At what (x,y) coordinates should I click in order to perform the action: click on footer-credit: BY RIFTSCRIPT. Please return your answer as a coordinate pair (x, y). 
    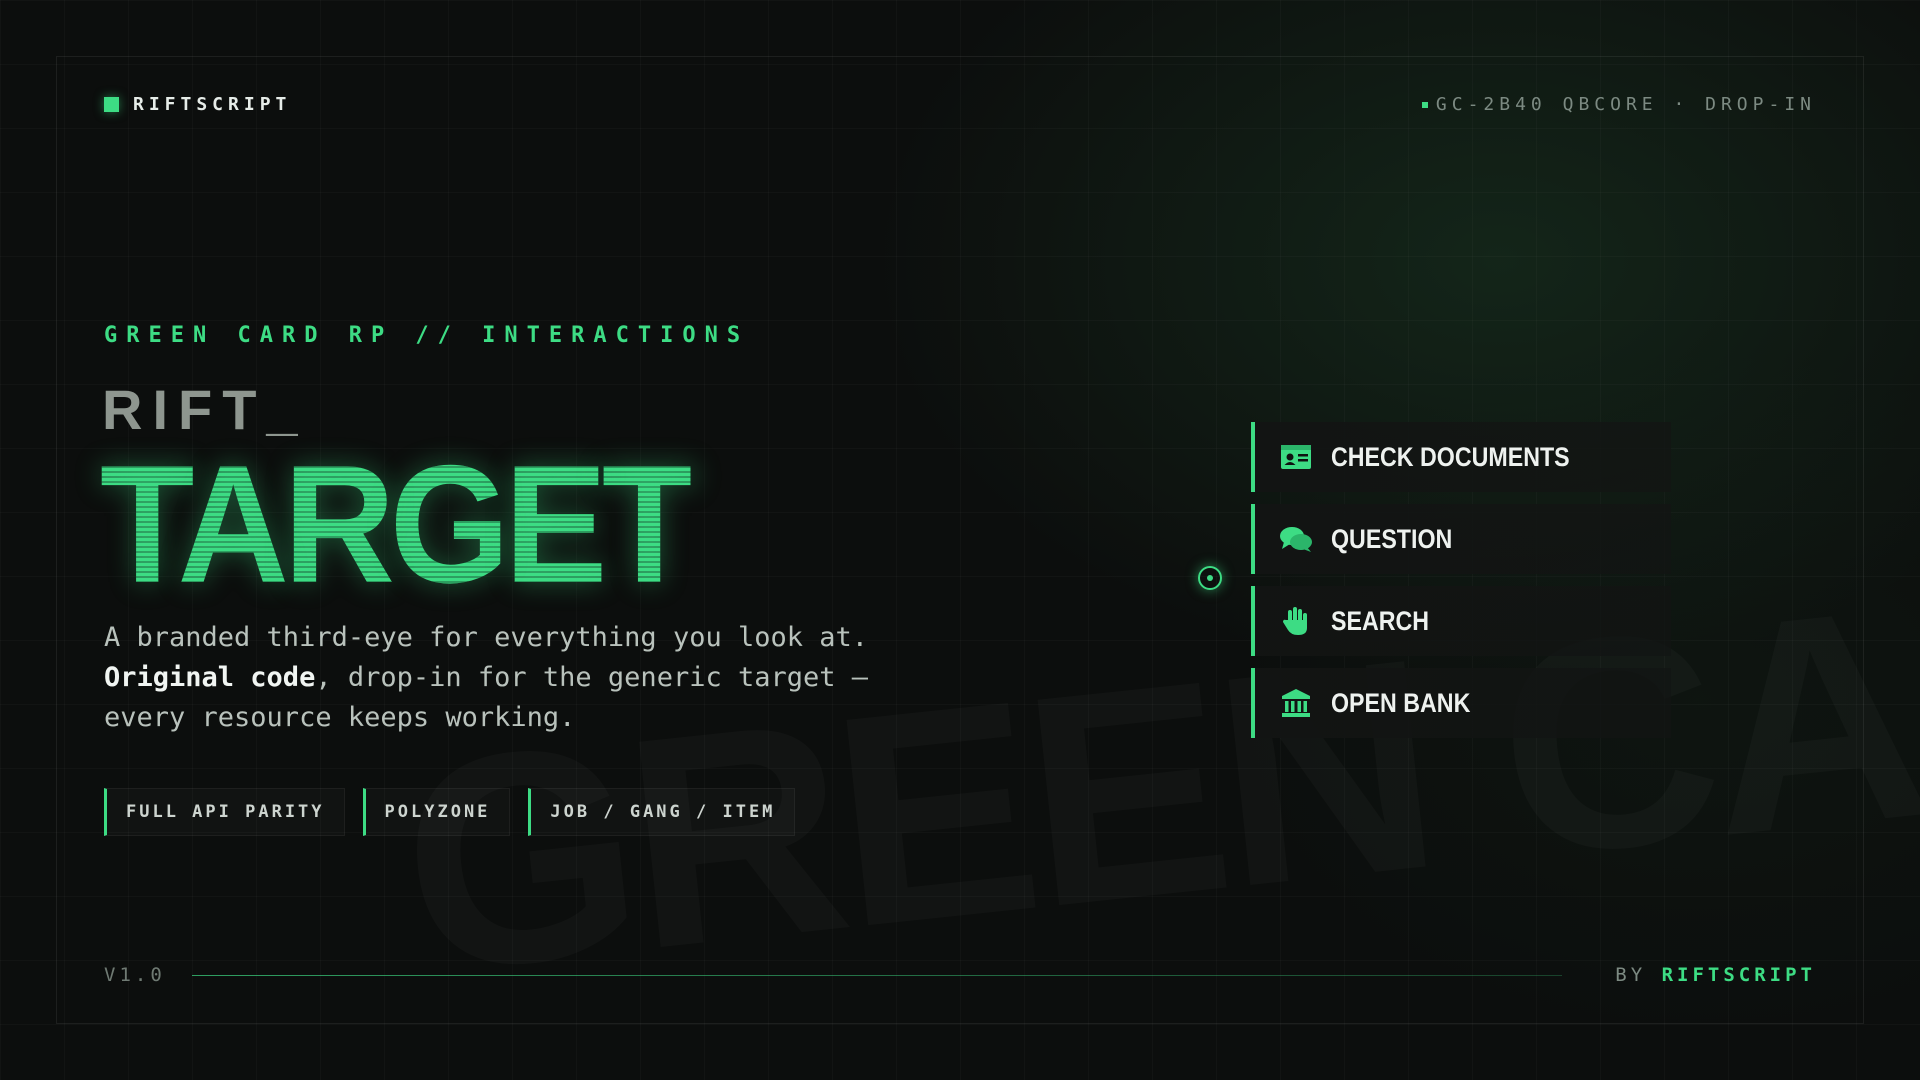
    Looking at the image, I should click on (1715, 975).